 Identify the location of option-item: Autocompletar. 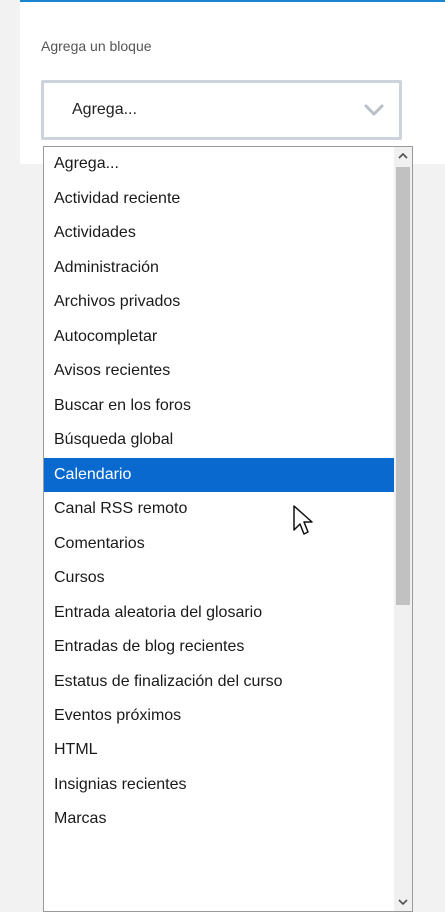
(219, 337).